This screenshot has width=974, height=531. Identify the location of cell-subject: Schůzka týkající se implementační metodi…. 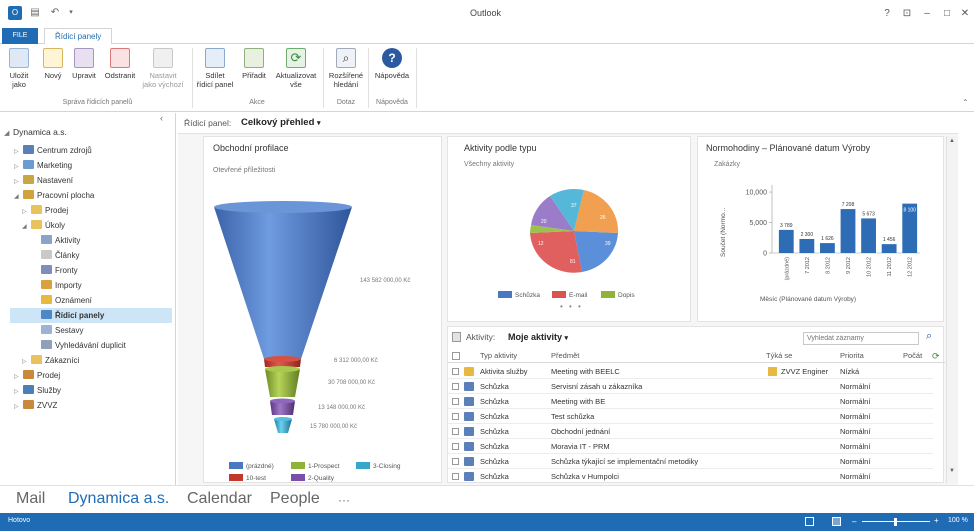
(624, 461).